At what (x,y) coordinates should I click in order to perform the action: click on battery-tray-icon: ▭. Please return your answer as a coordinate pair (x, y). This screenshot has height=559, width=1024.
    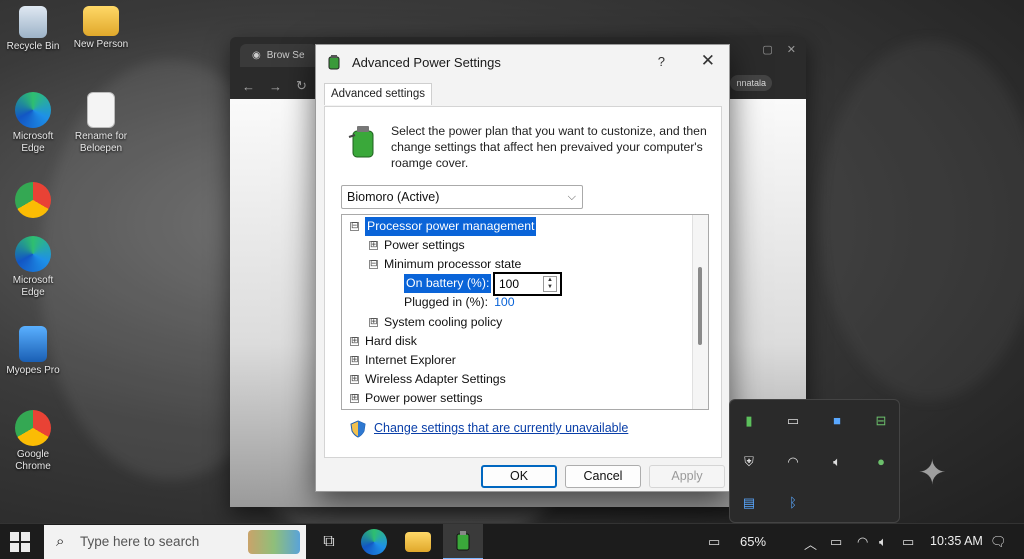
    Looking at the image, I should click on (836, 542).